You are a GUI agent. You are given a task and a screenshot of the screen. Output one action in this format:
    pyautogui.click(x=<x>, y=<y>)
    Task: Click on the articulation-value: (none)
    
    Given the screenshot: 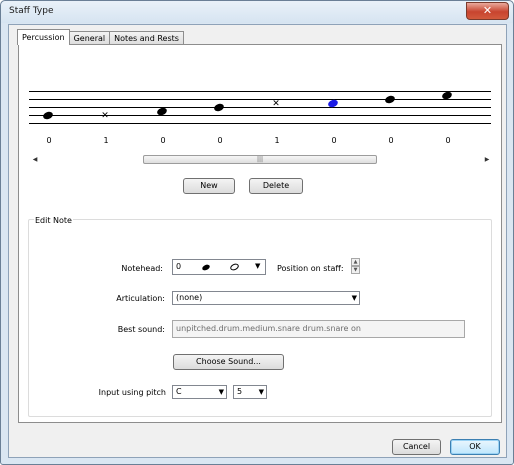 What is the action you would take?
    pyautogui.click(x=189, y=297)
    